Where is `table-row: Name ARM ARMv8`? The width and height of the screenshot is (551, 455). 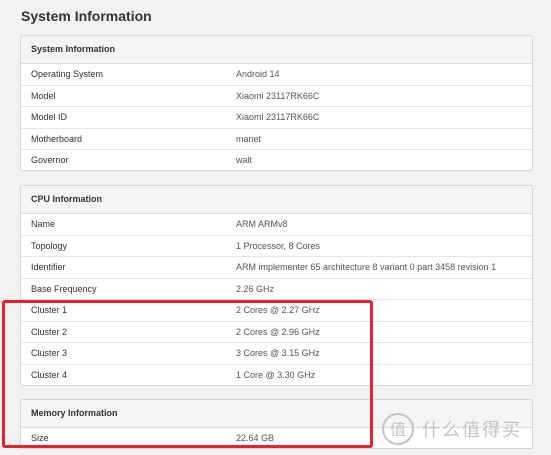 table-row: Name ARM ARMv8 is located at coordinates (276, 225).